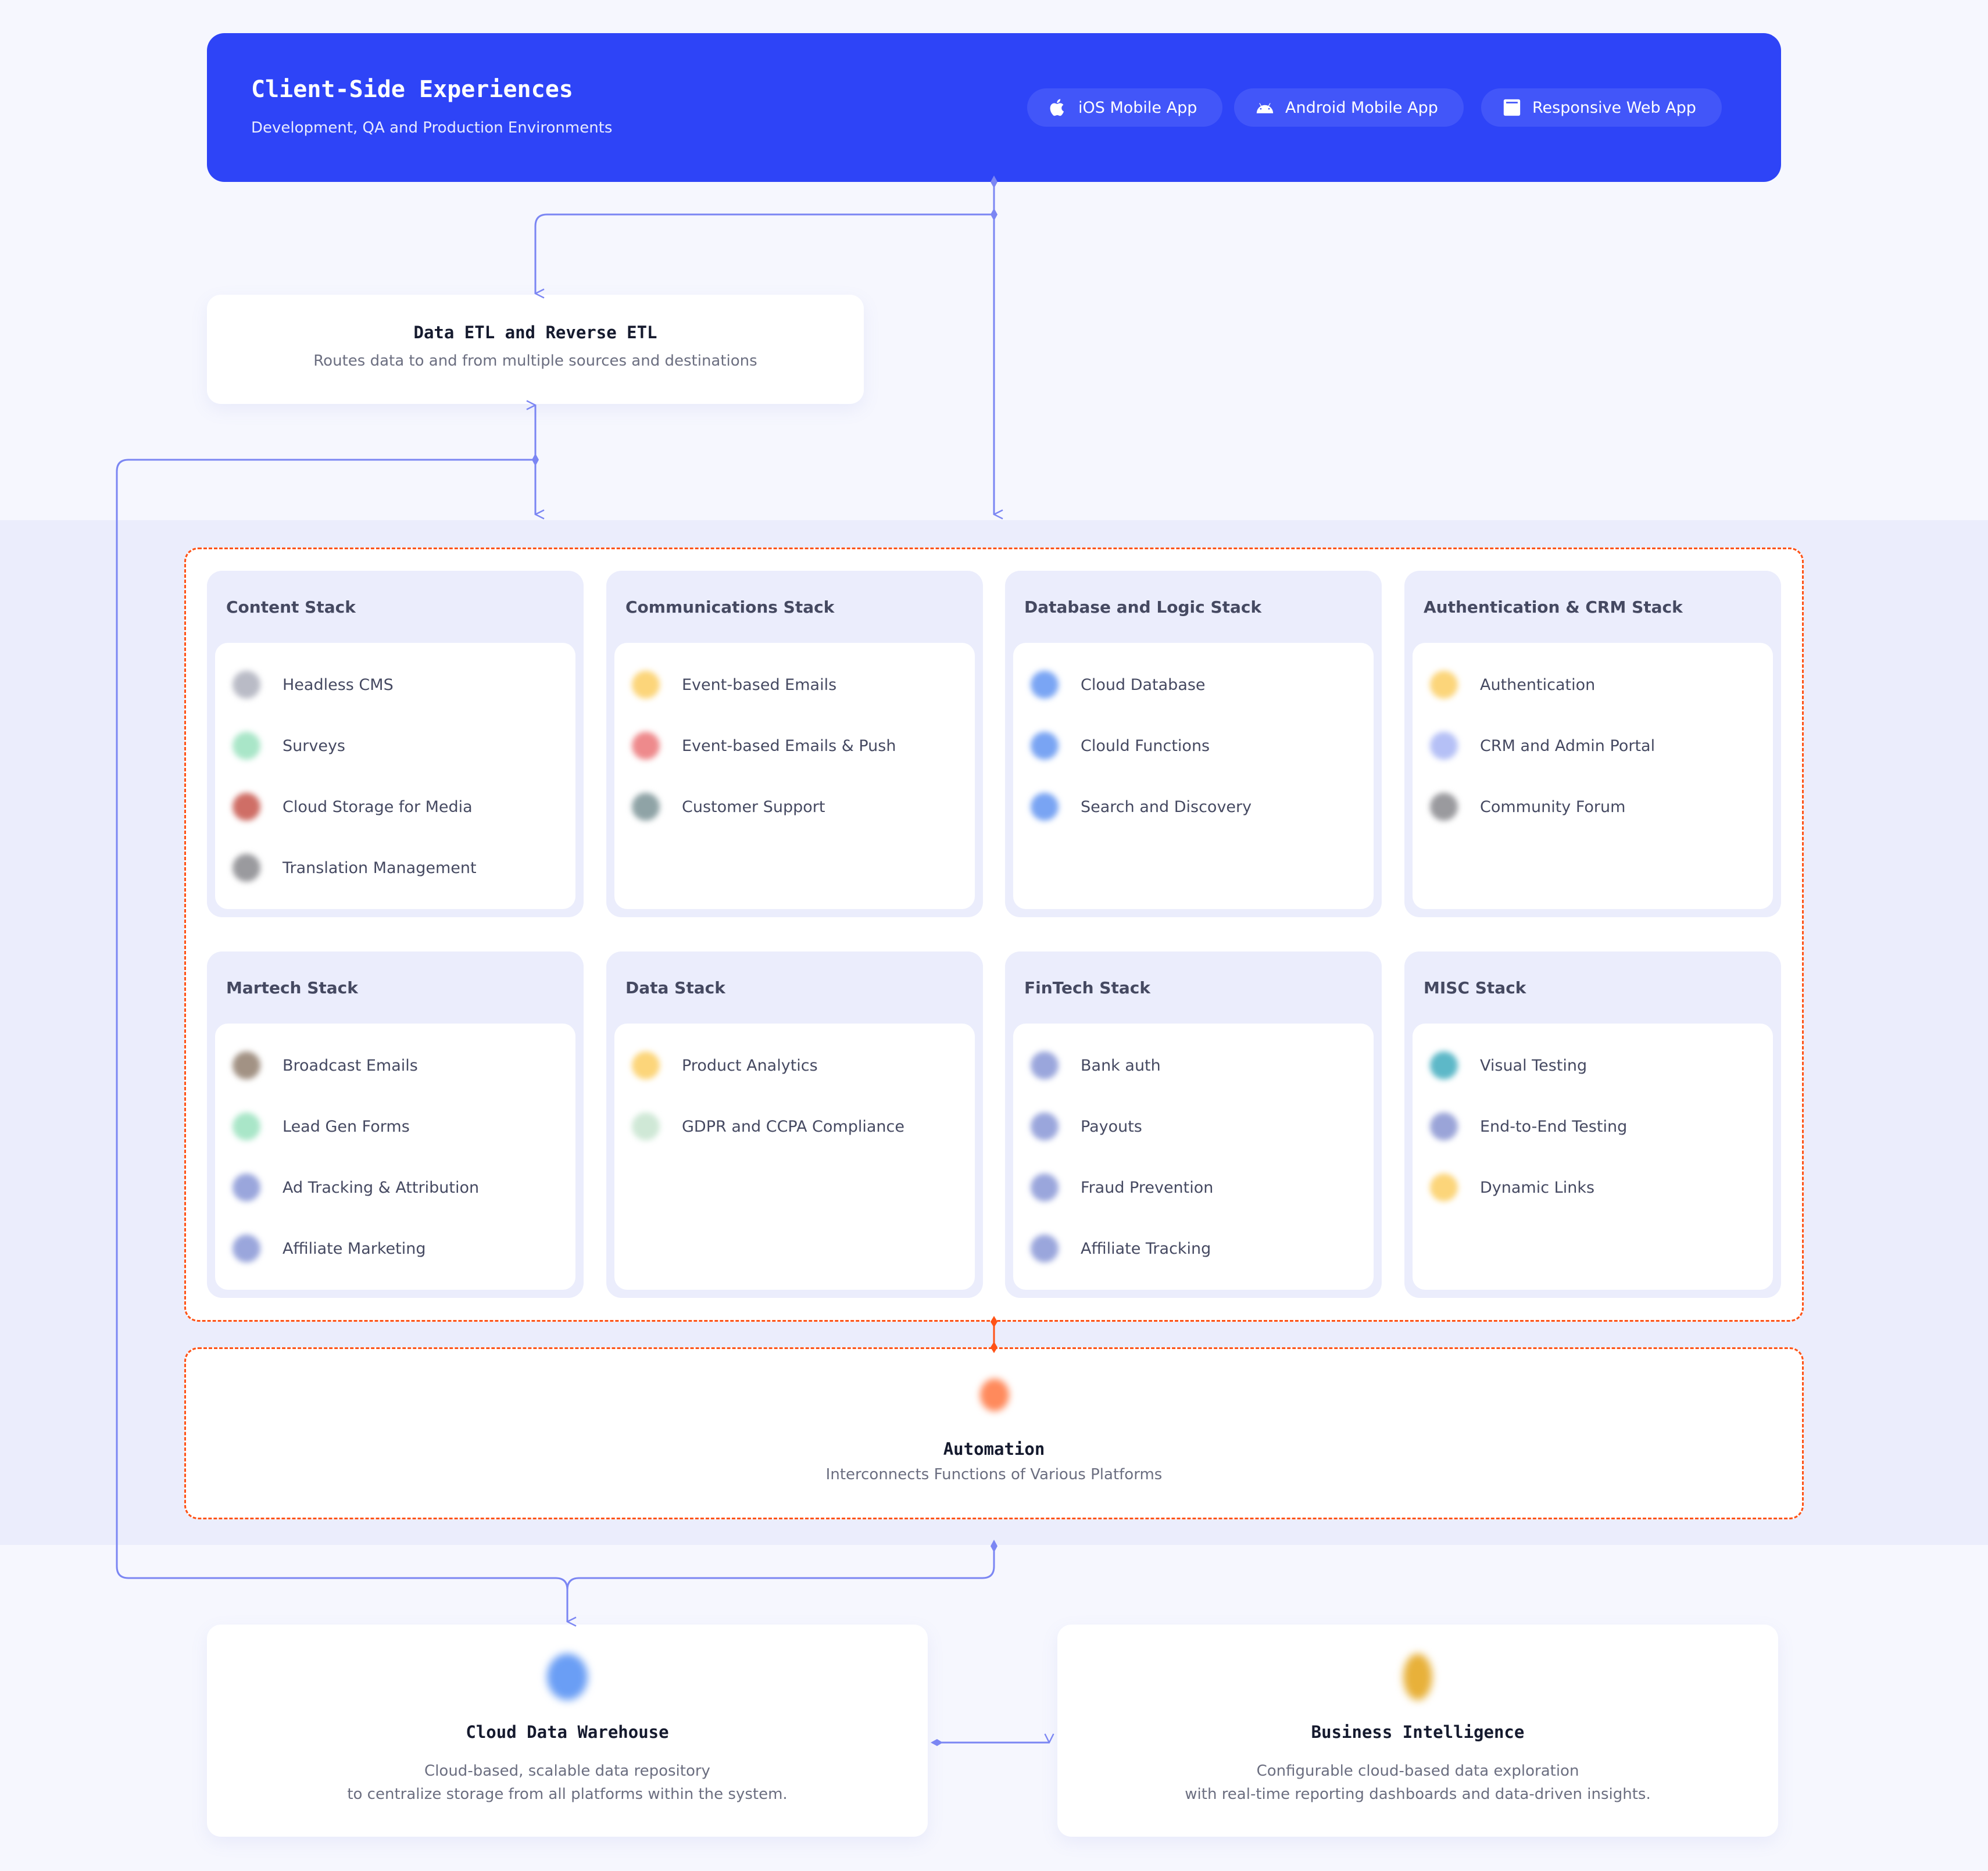 The image size is (1988, 1871). What do you see at coordinates (381, 1187) in the screenshot?
I see `stack-item-label: Ad Tracking & Attribution` at bounding box center [381, 1187].